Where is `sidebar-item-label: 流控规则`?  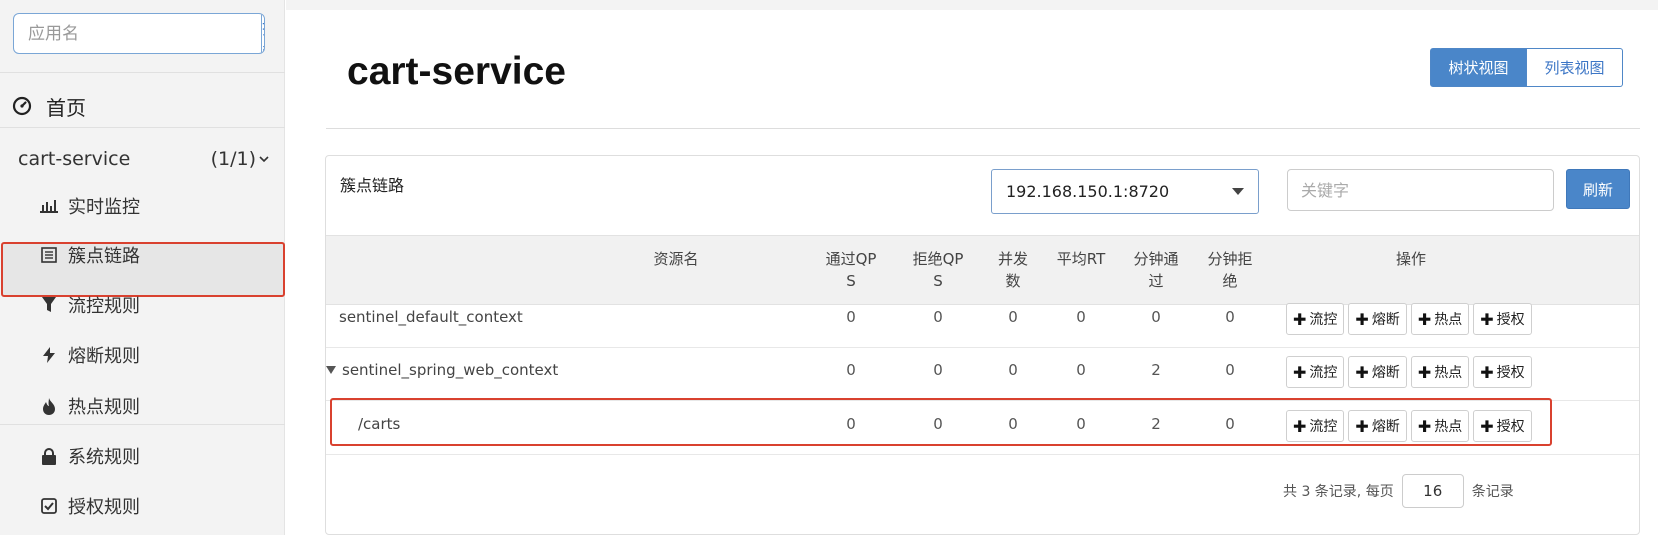
sidebar-item-label: 流控规则 is located at coordinates (104, 306).